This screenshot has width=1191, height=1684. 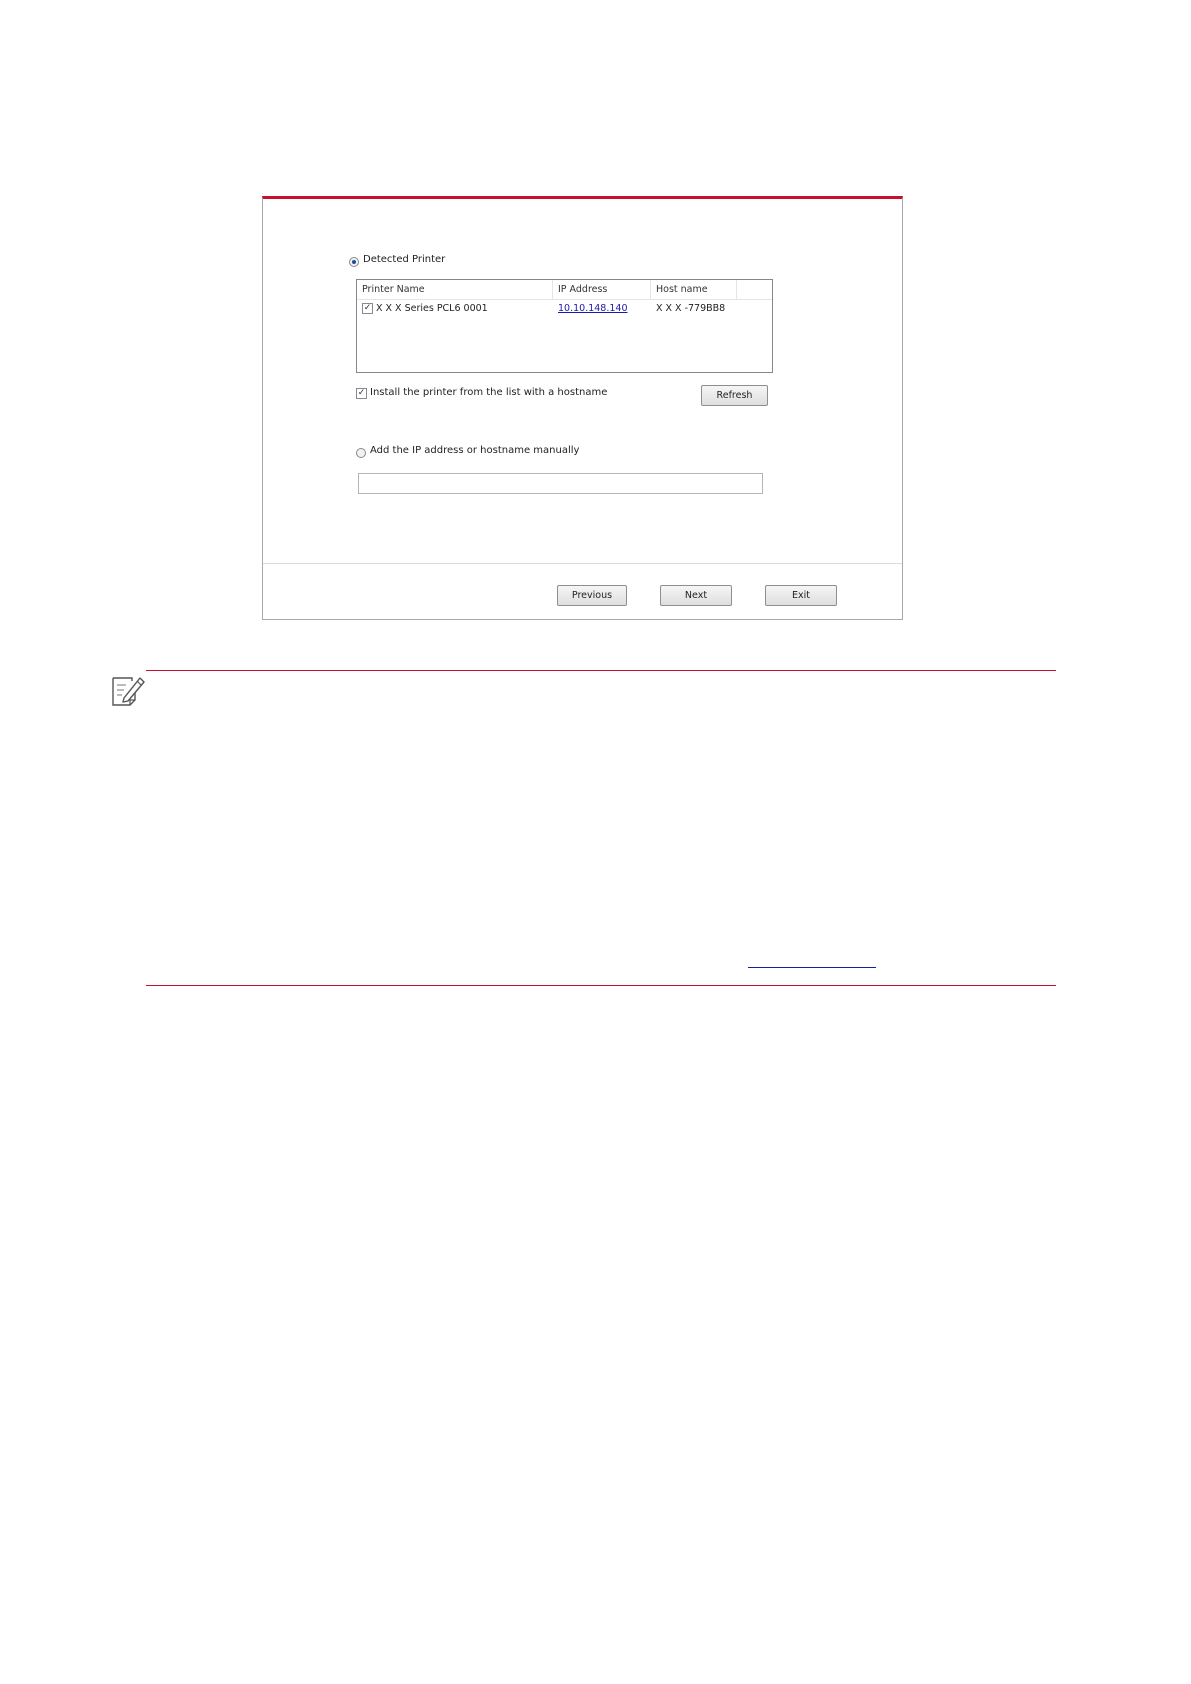 What do you see at coordinates (361, 453) in the screenshot?
I see `manual-address-radio` at bounding box center [361, 453].